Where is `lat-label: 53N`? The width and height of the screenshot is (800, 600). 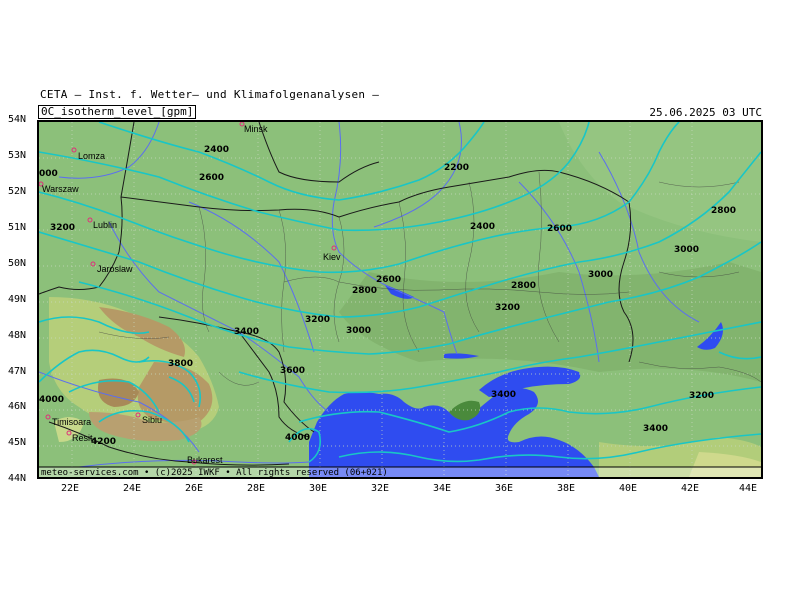 lat-label: 53N is located at coordinates (17, 155).